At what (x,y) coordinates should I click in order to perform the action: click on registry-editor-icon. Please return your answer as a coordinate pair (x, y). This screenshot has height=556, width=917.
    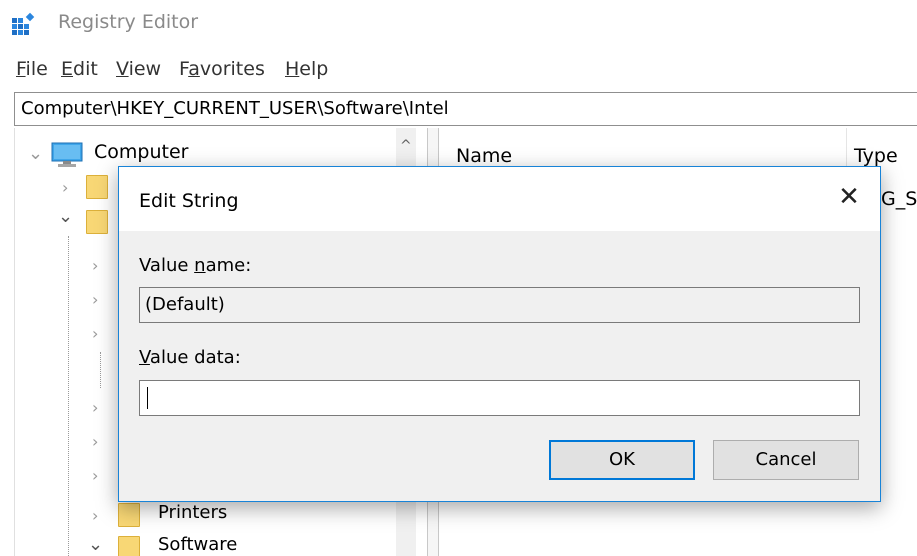
    Looking at the image, I should click on (23, 23).